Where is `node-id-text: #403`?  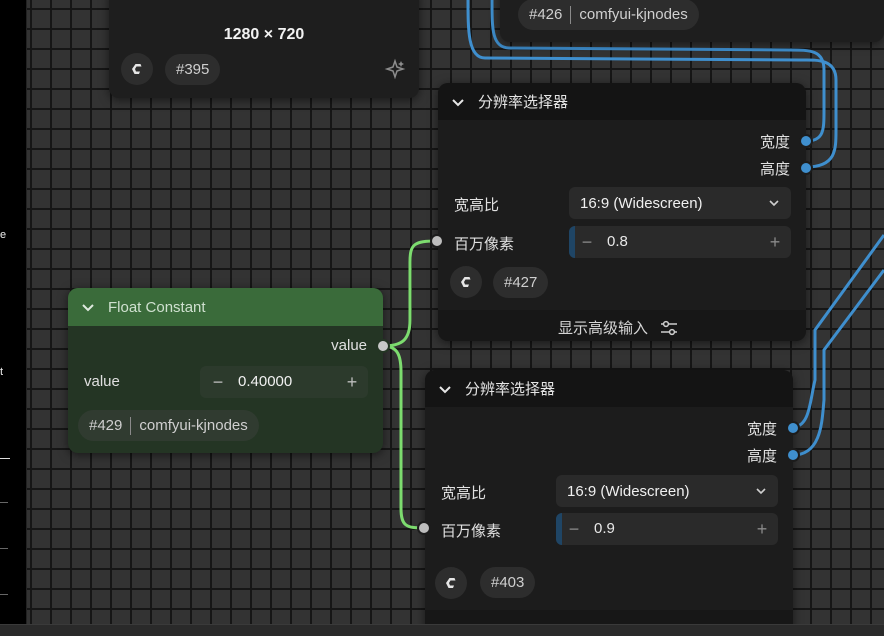
node-id-text: #403 is located at coordinates (508, 582).